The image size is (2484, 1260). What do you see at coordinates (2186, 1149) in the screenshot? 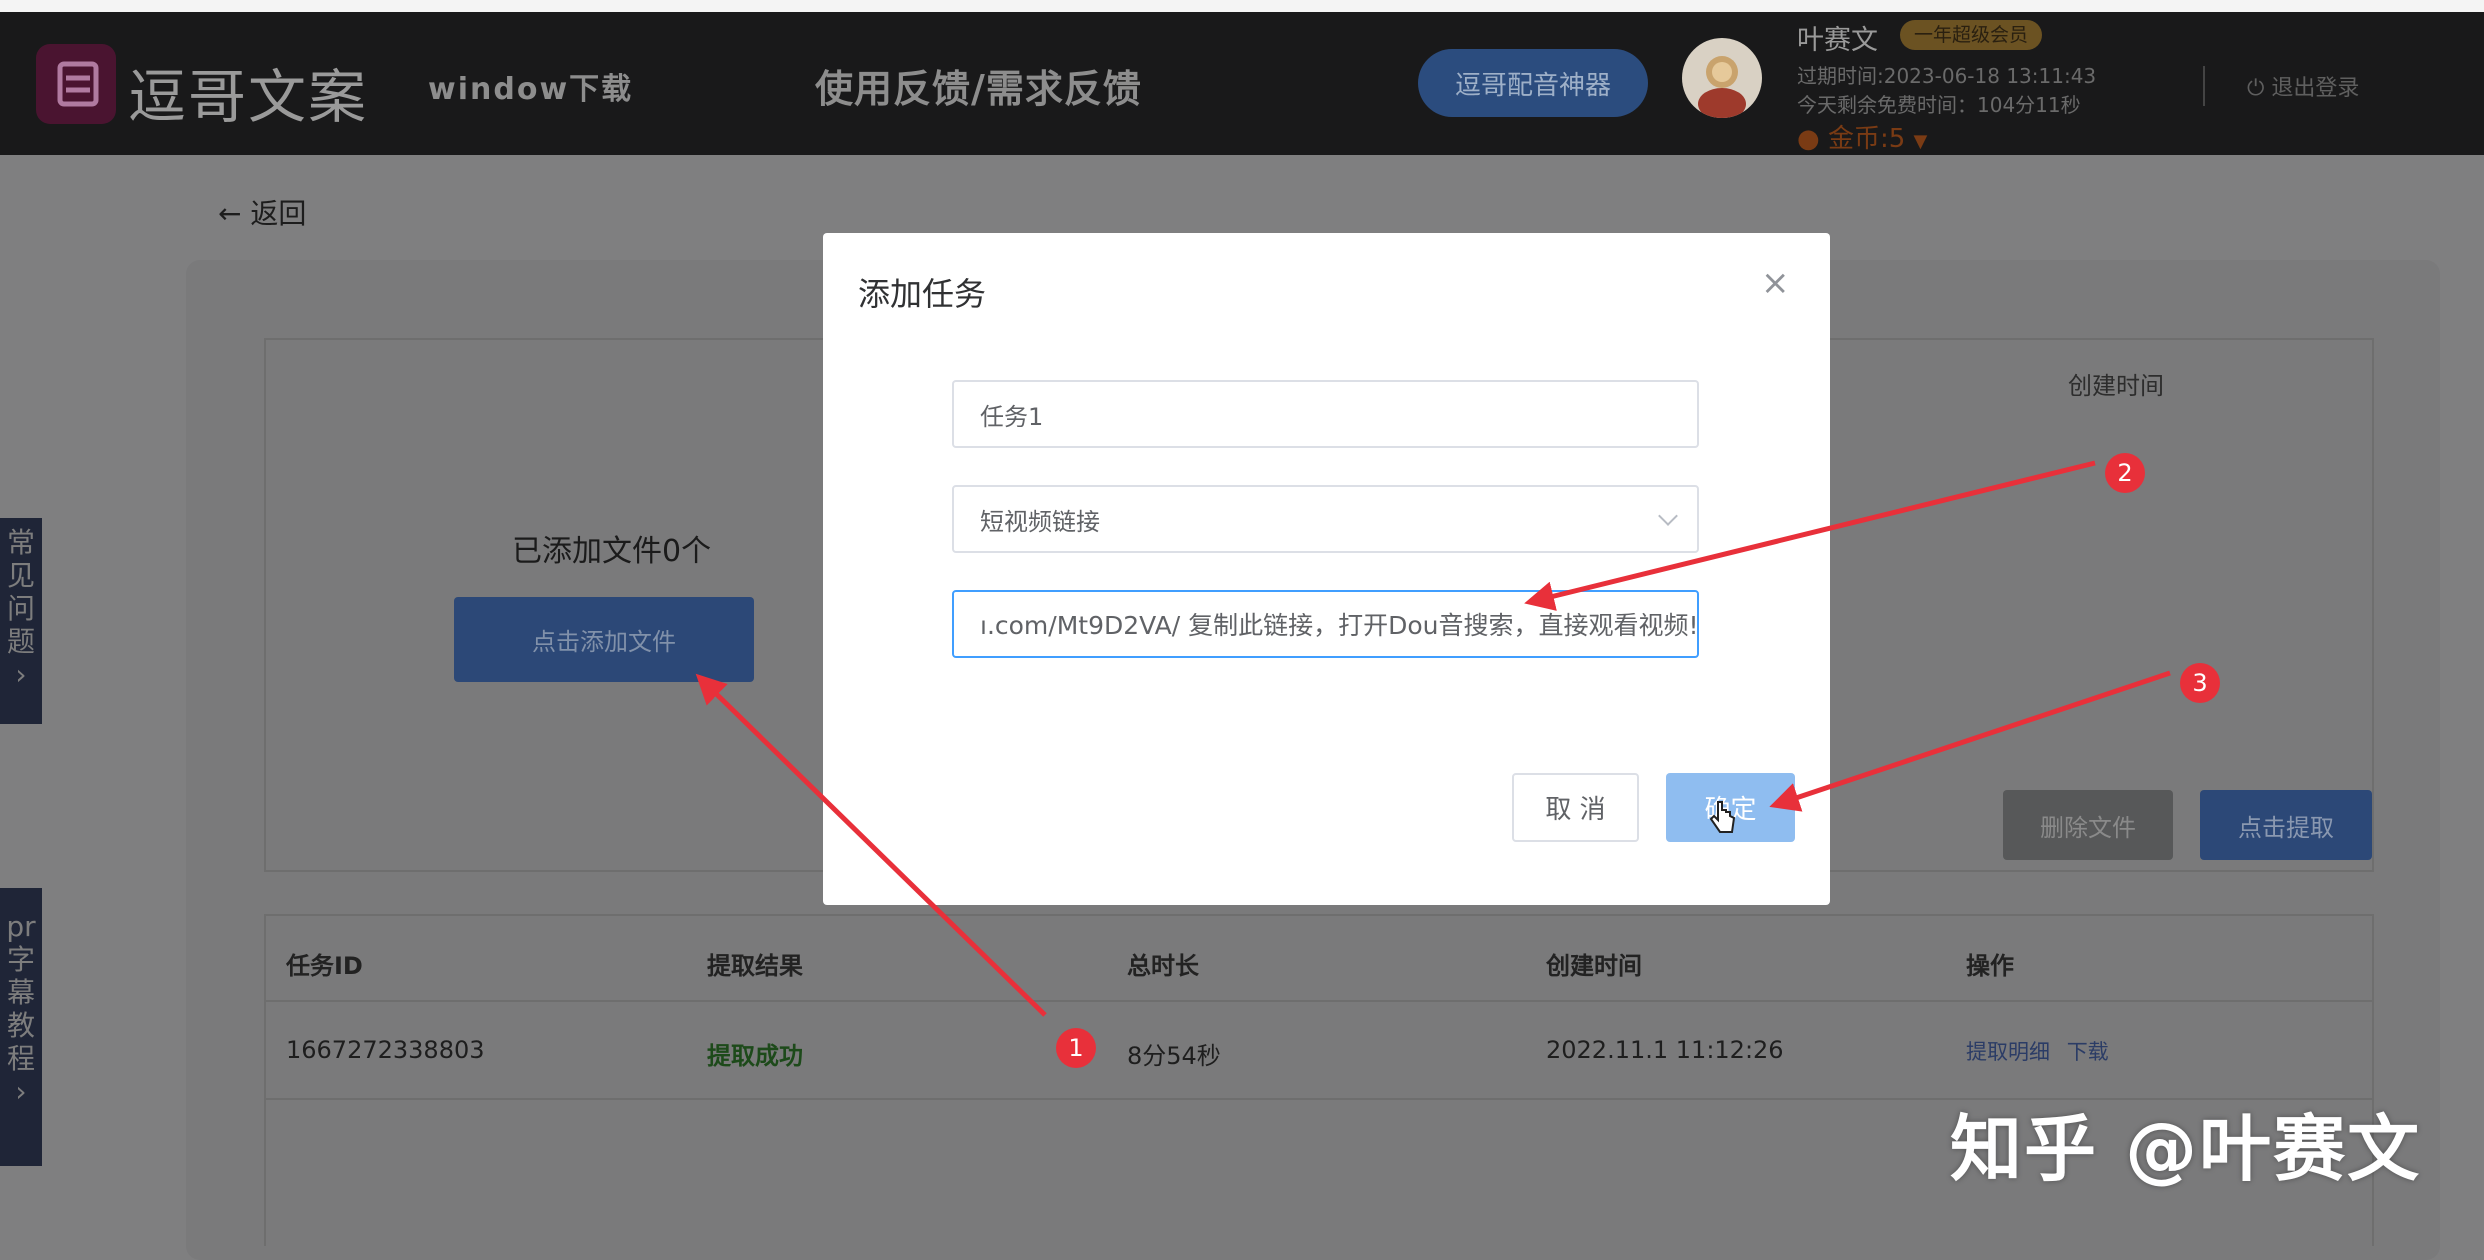
I see `watermark-text: 知乎 @叶赛文` at bounding box center [2186, 1149].